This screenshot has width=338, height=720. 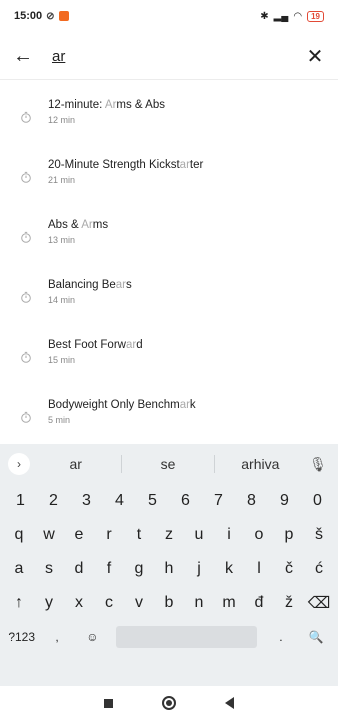 I want to click on key: f, so click(x=109, y=569).